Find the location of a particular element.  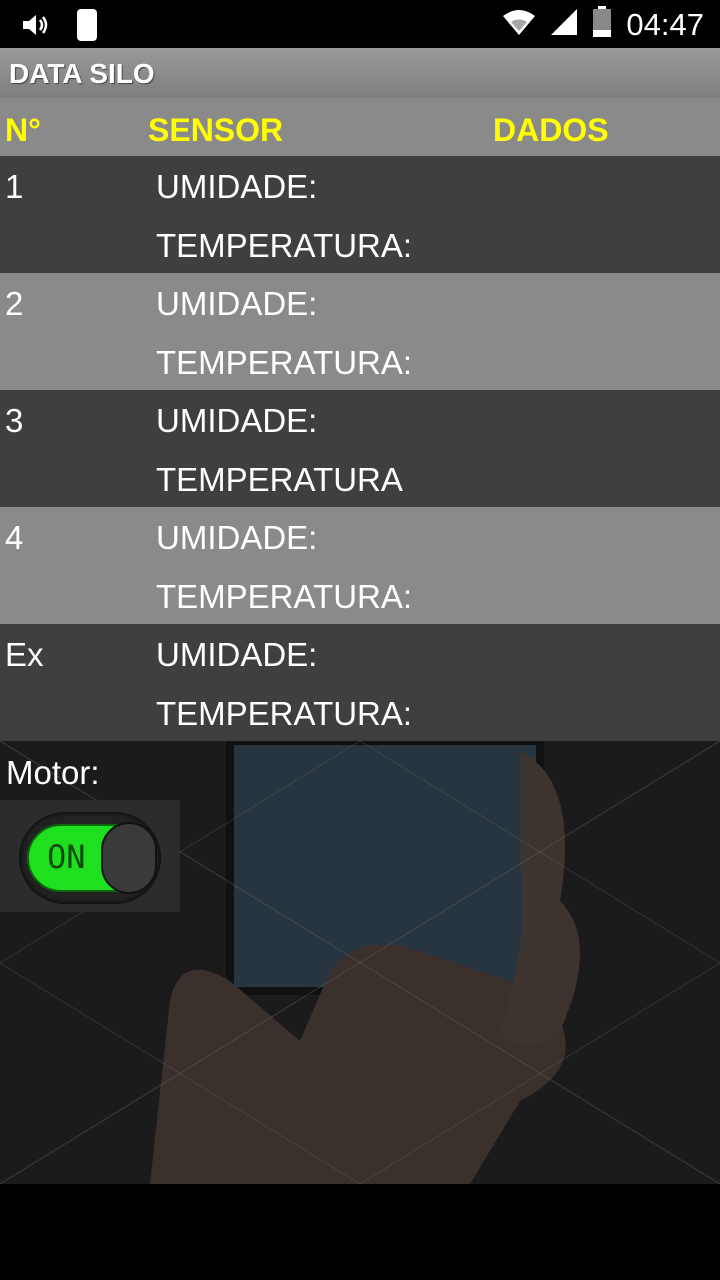

switch-knob is located at coordinates (129, 858).